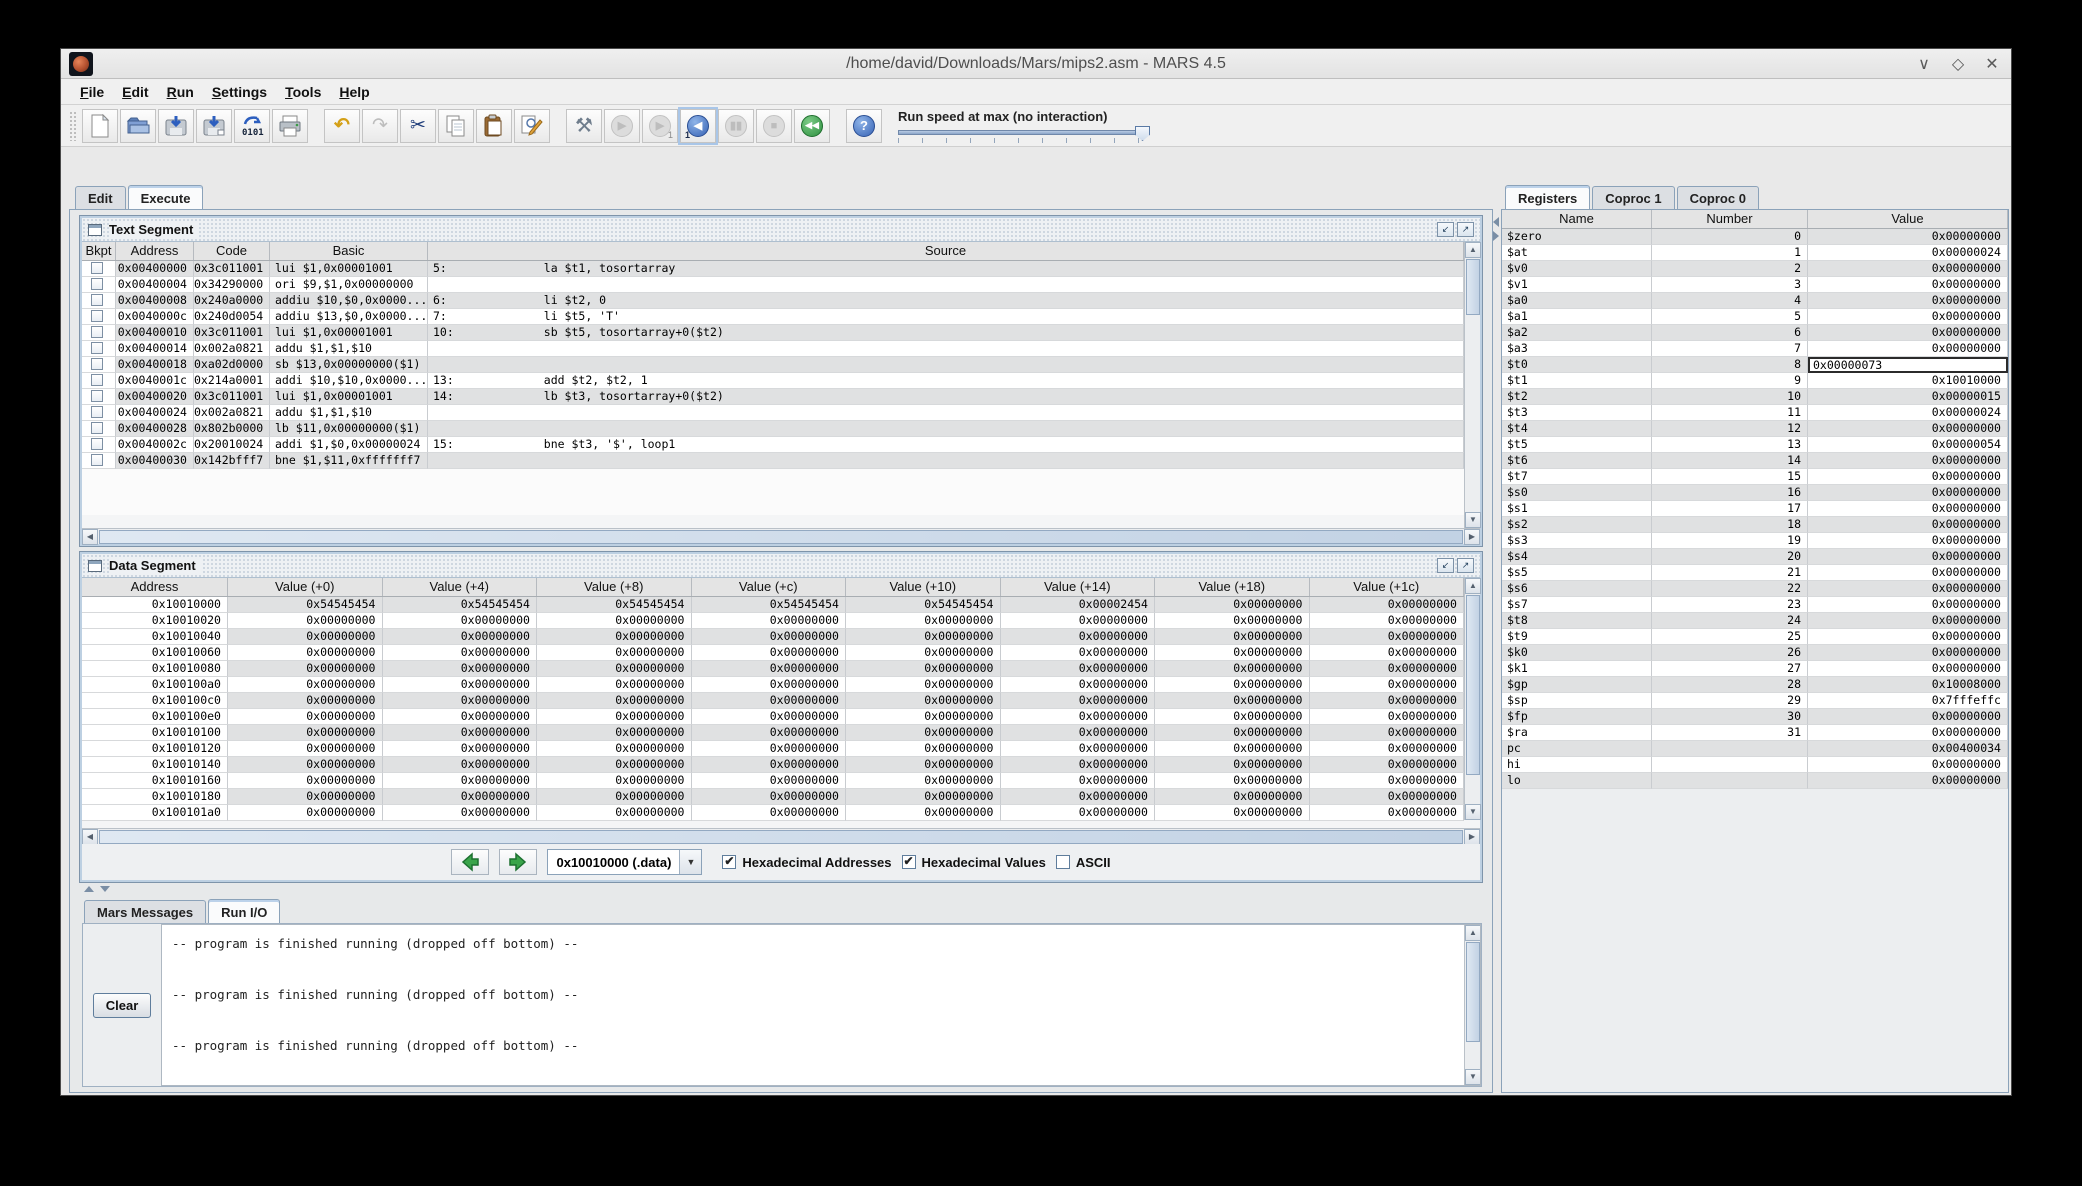  I want to click on undo-button: ↶, so click(342, 125).